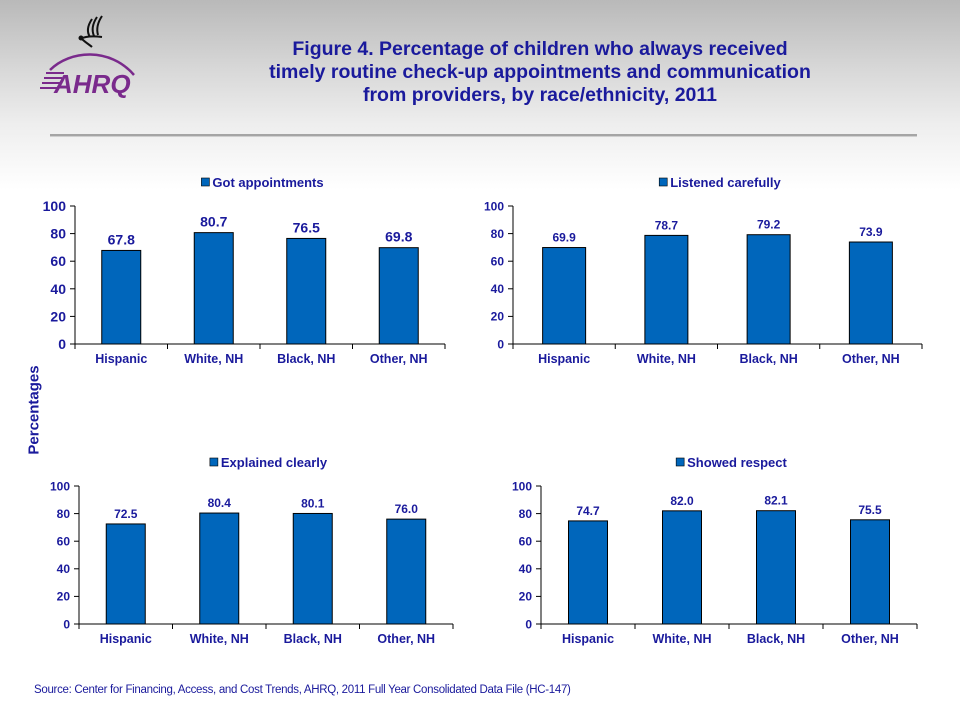 The height and width of the screenshot is (720, 960). I want to click on legend-swatch, so click(680, 462).